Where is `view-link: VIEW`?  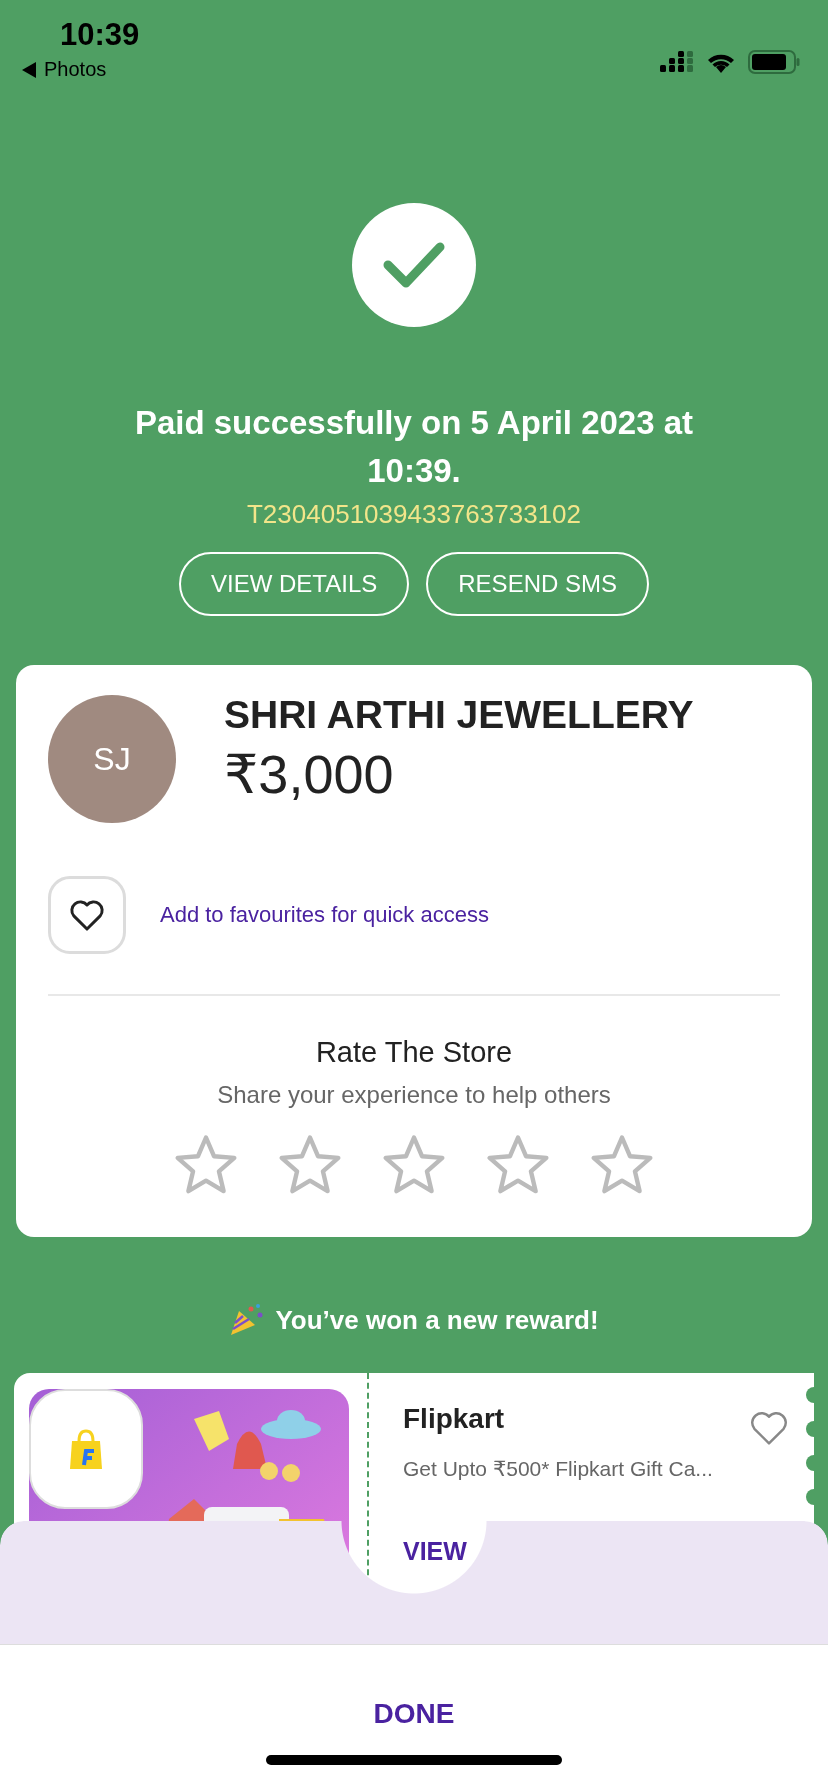
view-link: VIEW is located at coordinates (435, 1552).